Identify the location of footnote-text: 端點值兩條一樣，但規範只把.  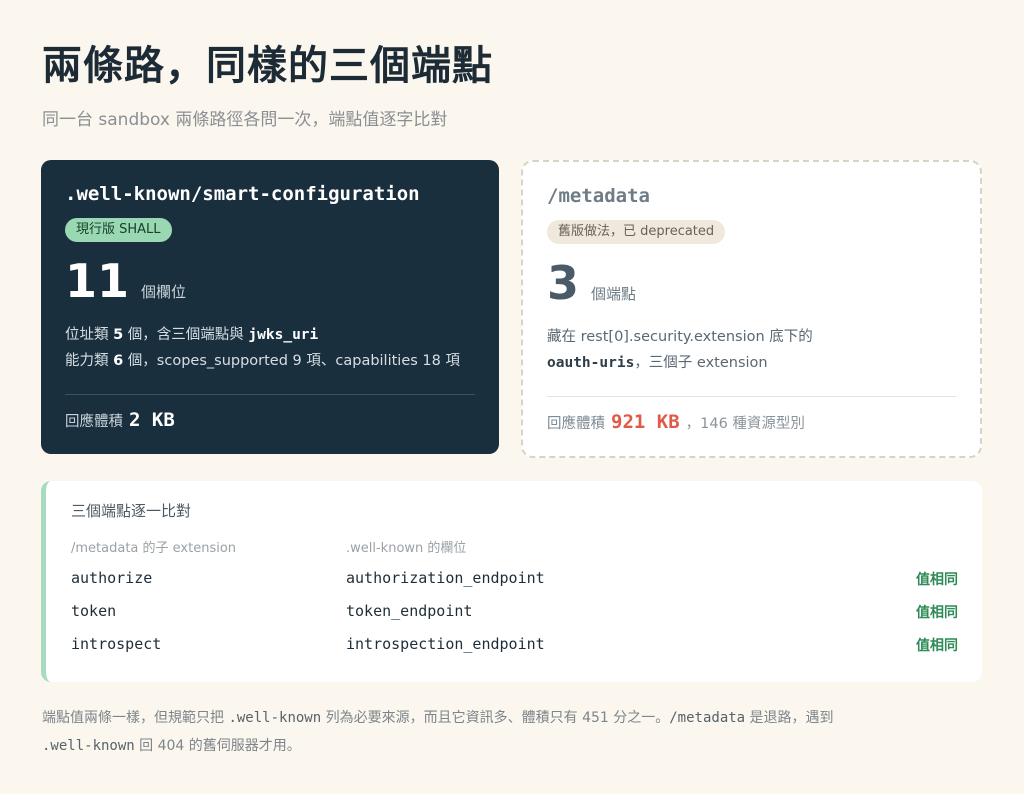
(135, 718).